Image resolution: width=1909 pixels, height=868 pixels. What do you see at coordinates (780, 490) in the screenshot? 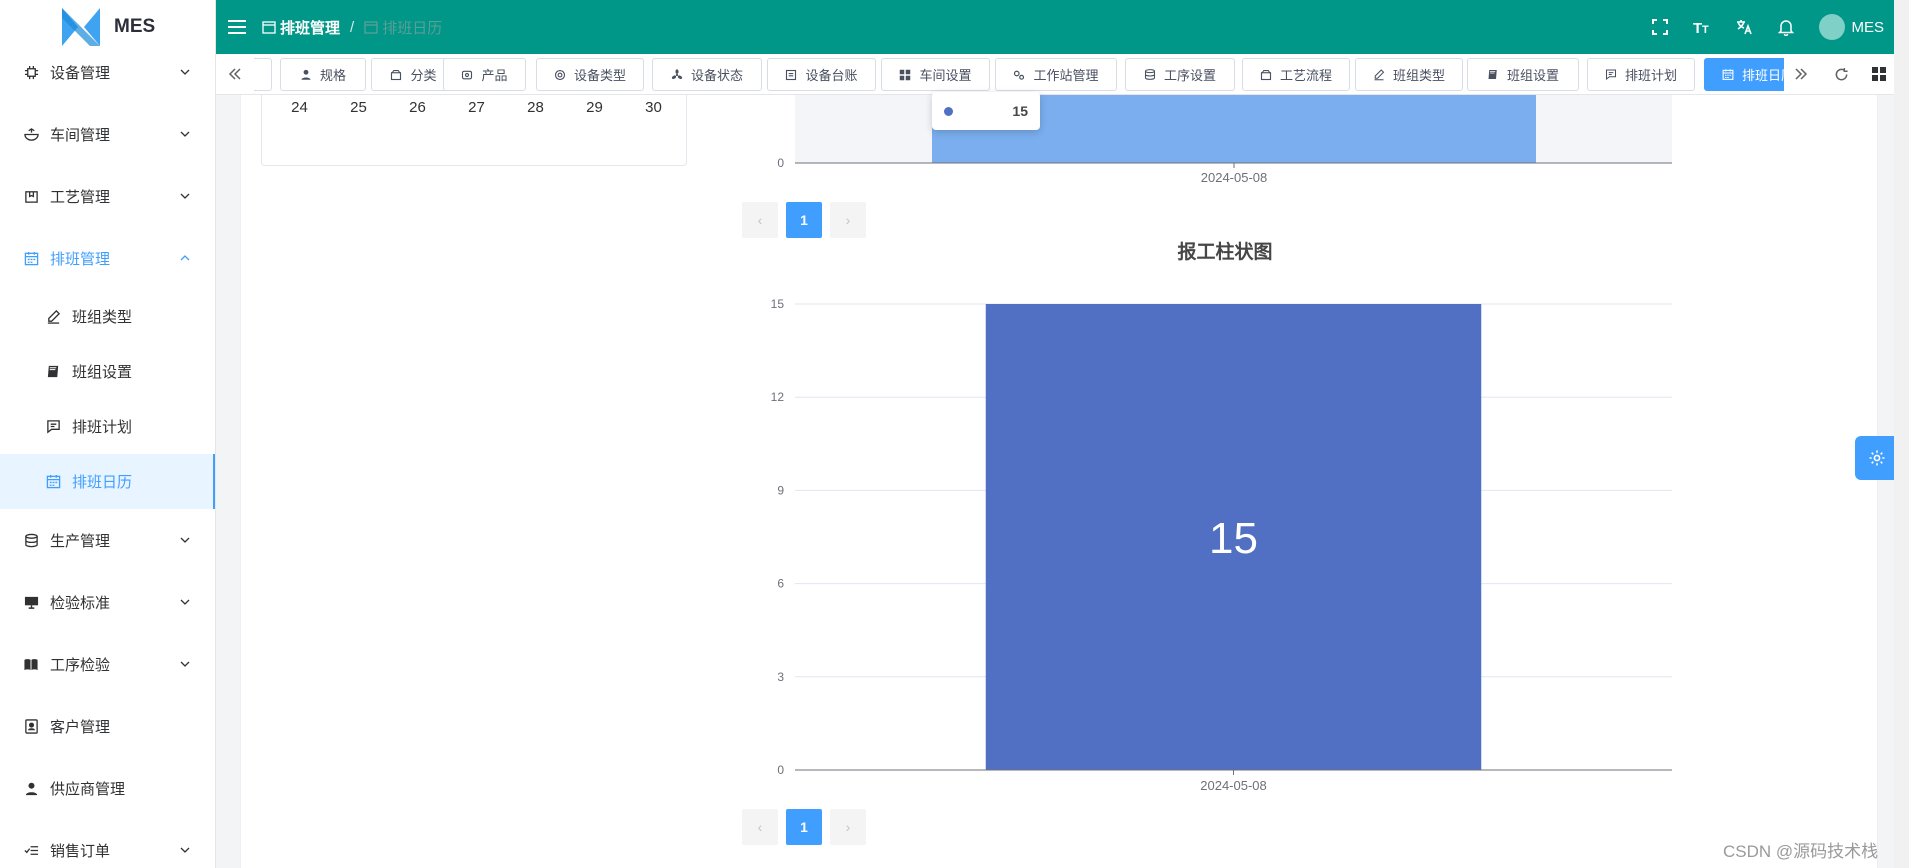
I see `y-tick-label: 9` at bounding box center [780, 490].